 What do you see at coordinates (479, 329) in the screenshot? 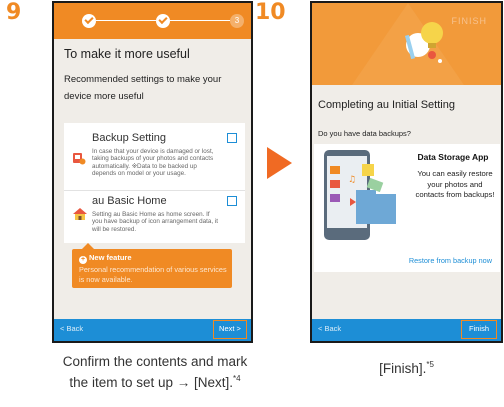
I see `finish-button: Finish` at bounding box center [479, 329].